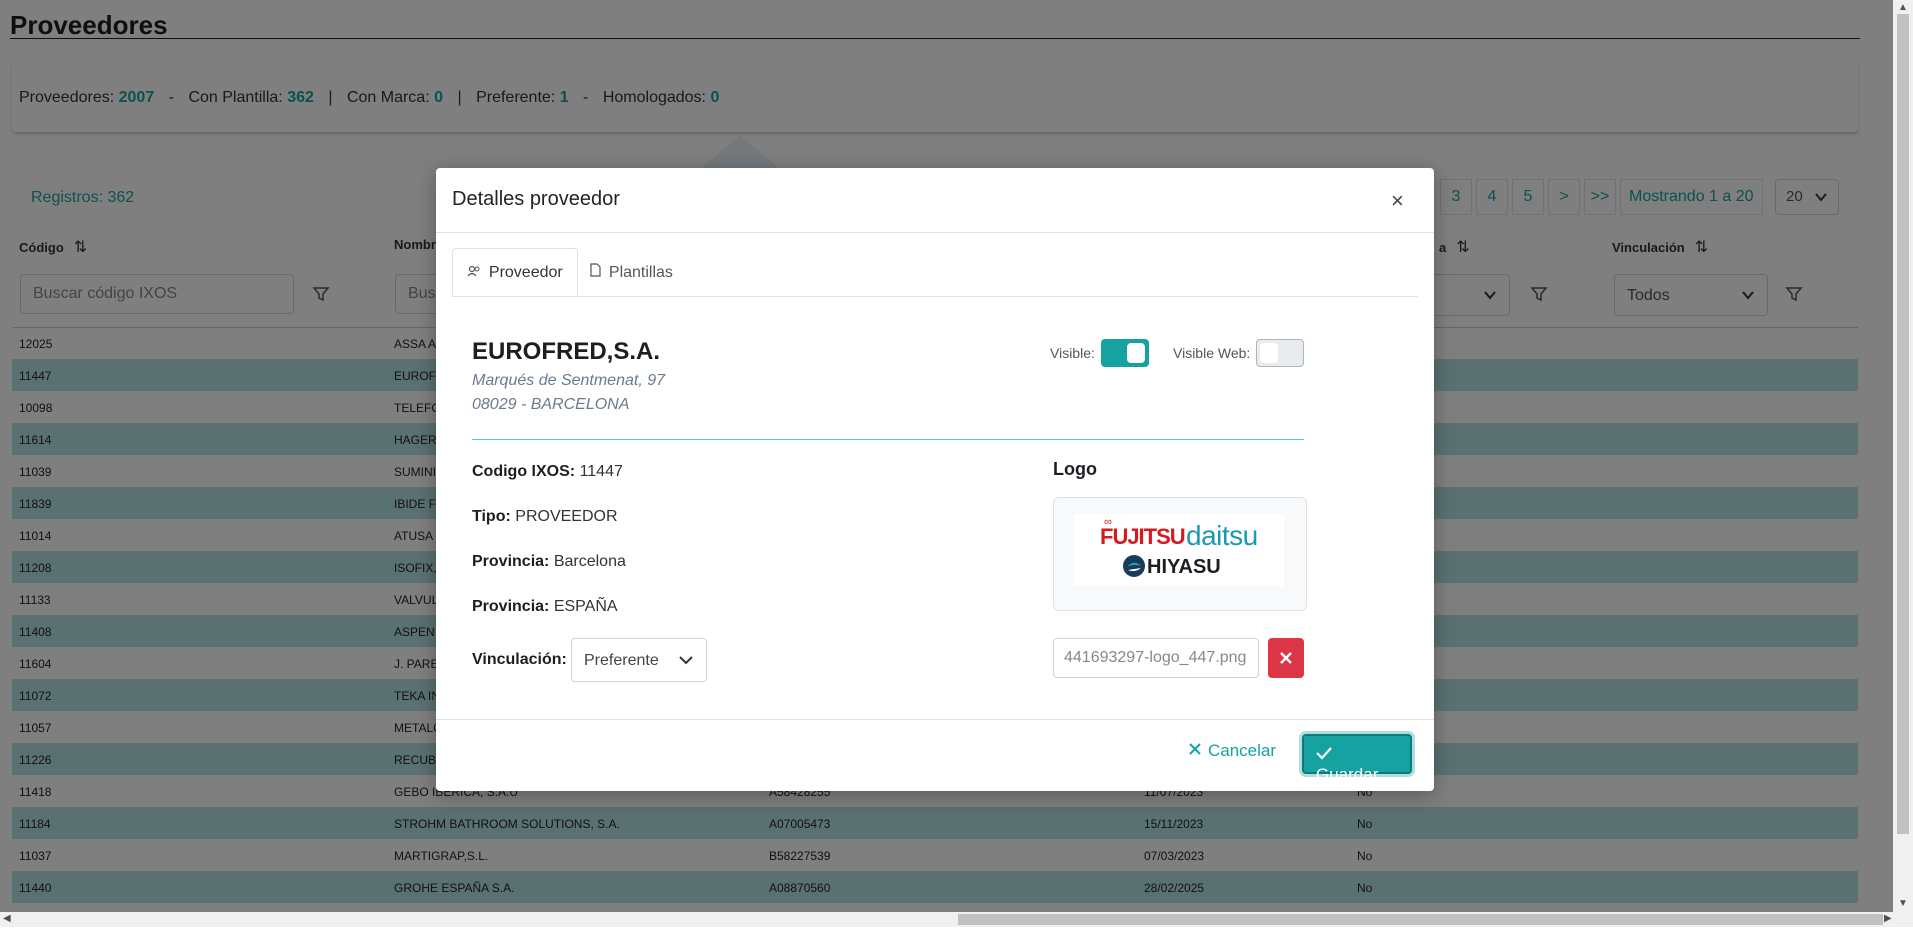 The image size is (1913, 935). What do you see at coordinates (569, 380) in the screenshot?
I see `address-street: Marqués de Sentmenat, 97` at bounding box center [569, 380].